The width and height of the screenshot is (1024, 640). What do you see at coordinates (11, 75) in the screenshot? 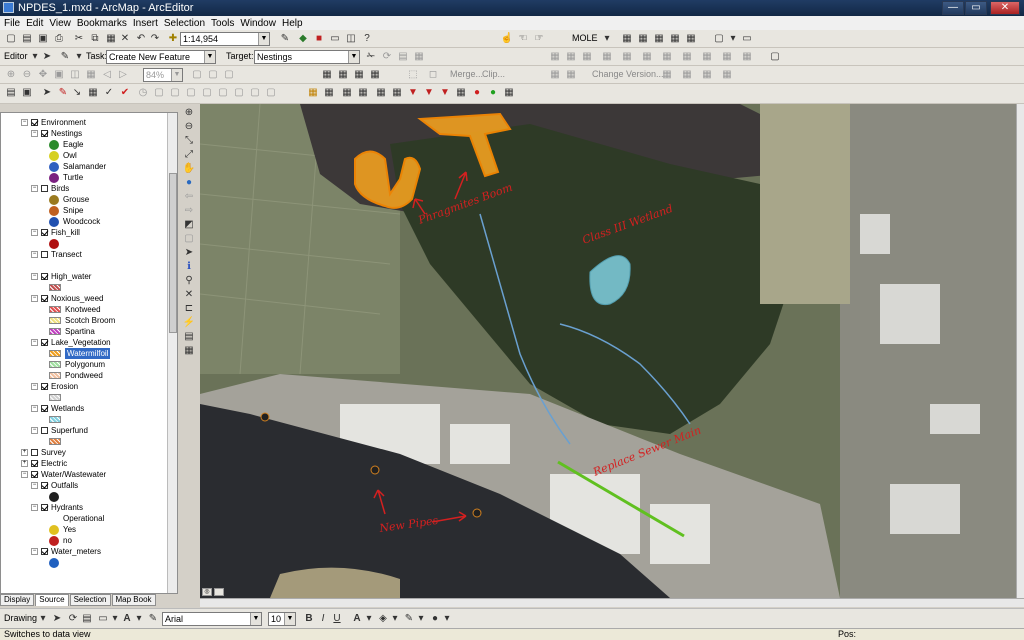
I see `layout-zoom-in-icon: ⊕` at bounding box center [11, 75].